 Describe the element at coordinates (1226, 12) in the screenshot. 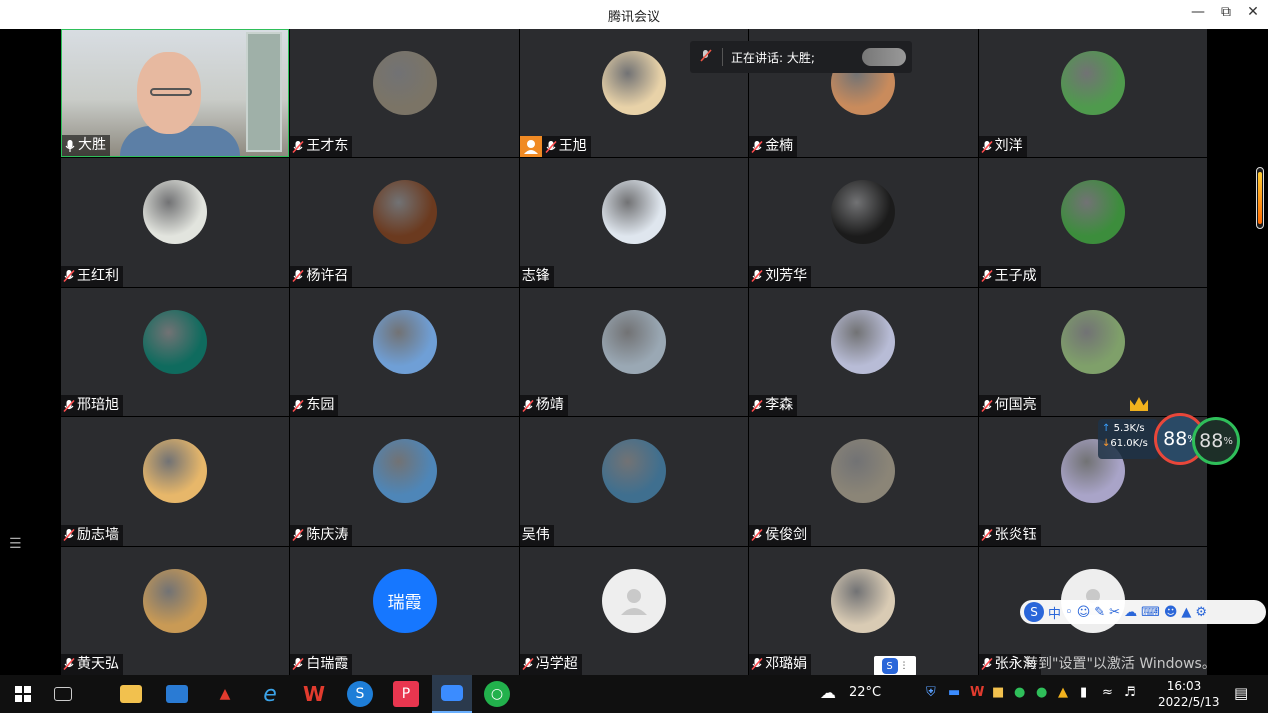

I see `restore-icon: ⧉` at that location.